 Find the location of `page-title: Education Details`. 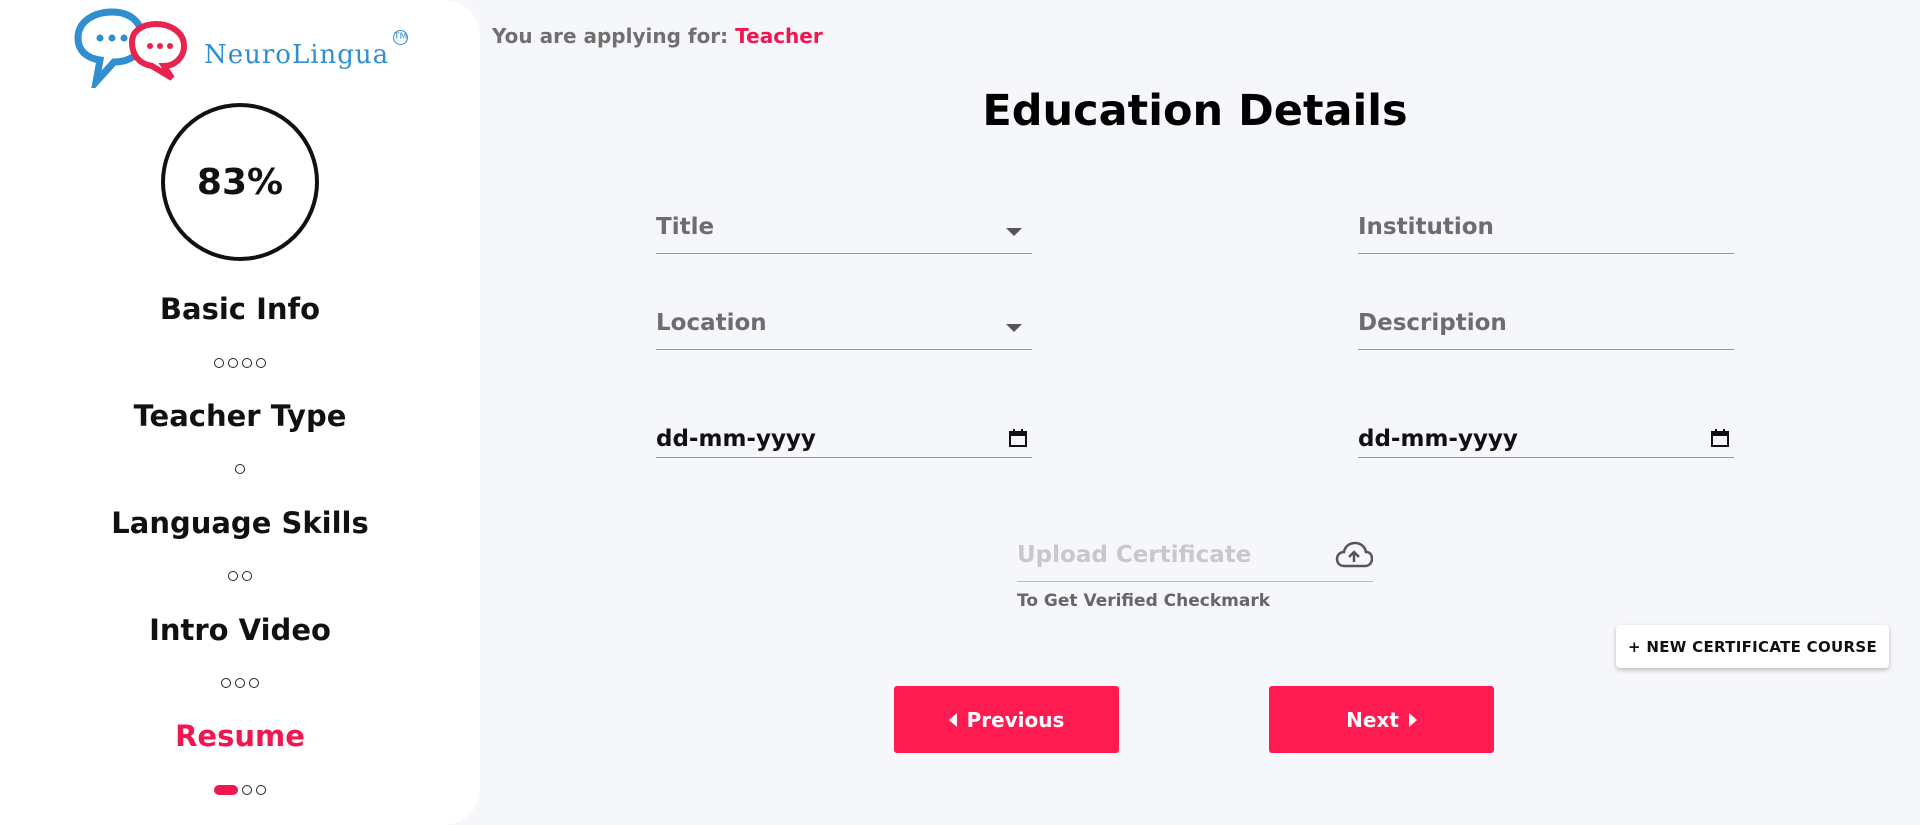

page-title: Education Details is located at coordinates (1195, 111).